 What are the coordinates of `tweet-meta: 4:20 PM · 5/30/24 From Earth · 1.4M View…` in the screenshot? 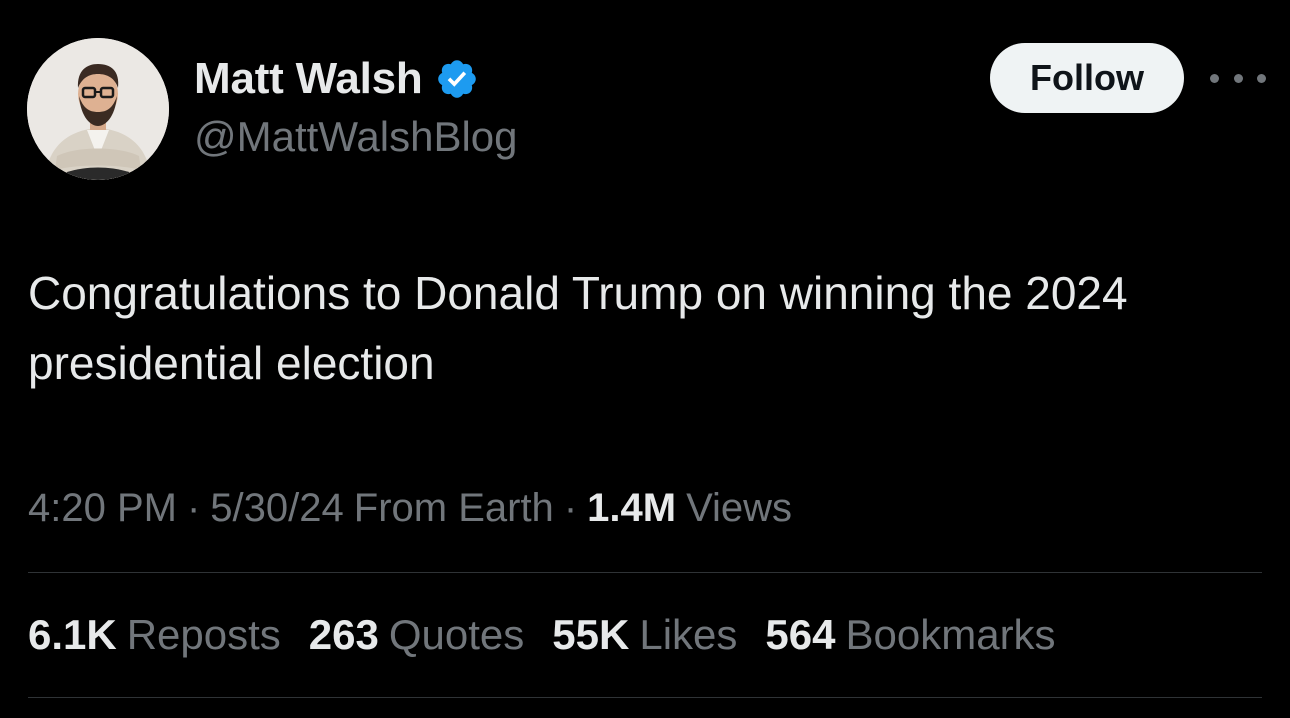 It's located at (410, 508).